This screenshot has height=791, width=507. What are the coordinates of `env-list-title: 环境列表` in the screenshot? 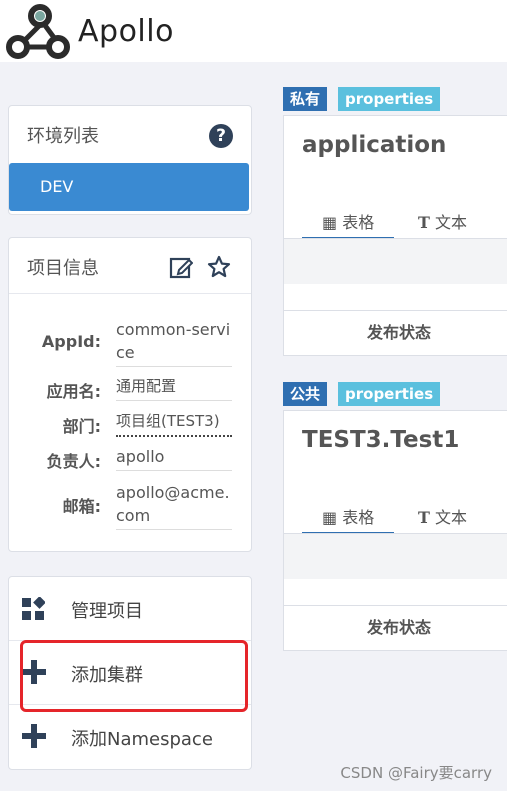 It's located at (63, 136).